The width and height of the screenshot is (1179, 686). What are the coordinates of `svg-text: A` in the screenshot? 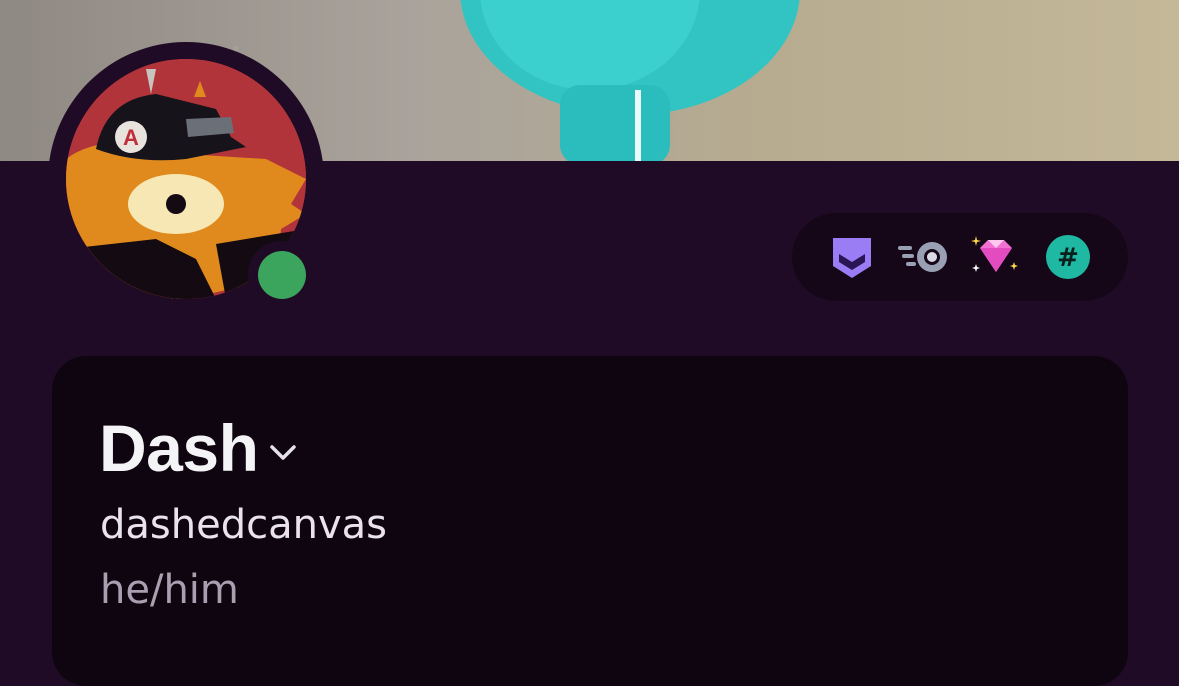 It's located at (131, 137).